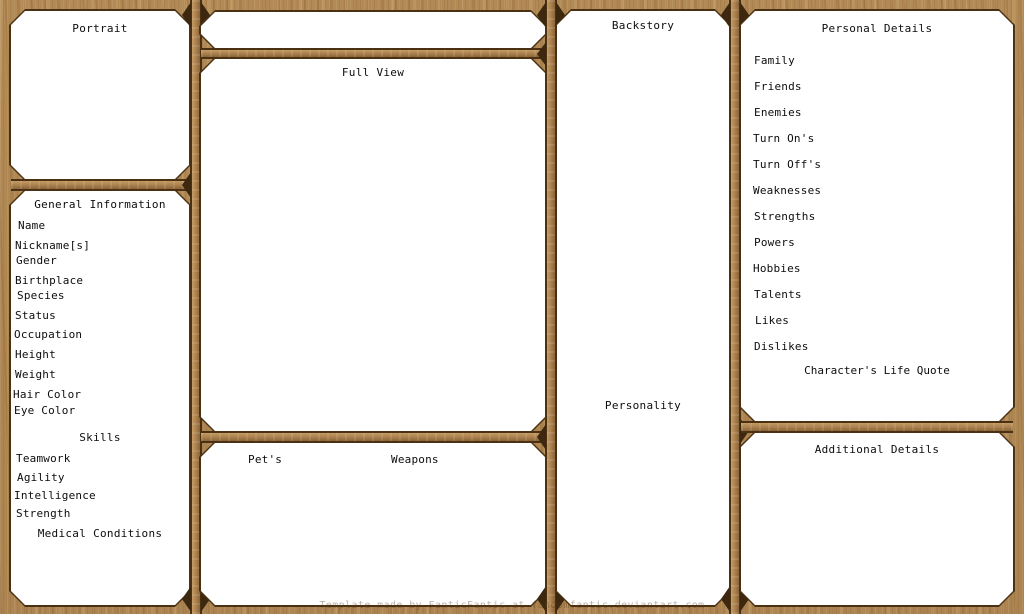 This screenshot has width=1024, height=614. I want to click on field-eye-color: Eye Color, so click(44, 410).